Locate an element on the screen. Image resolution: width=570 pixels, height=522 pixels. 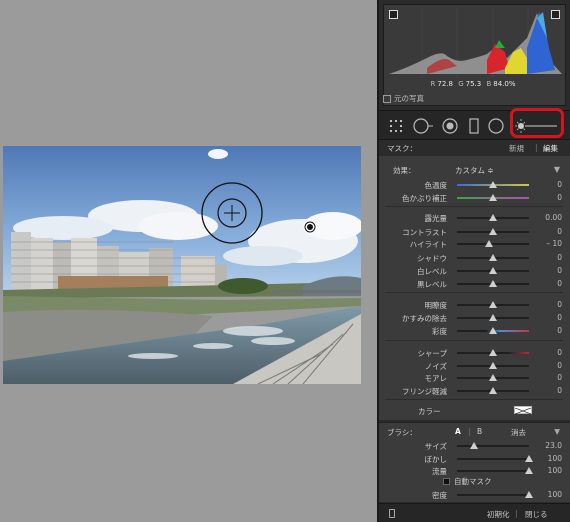
slider-sharpness: シャープ 0 is located at coordinates (474, 353).